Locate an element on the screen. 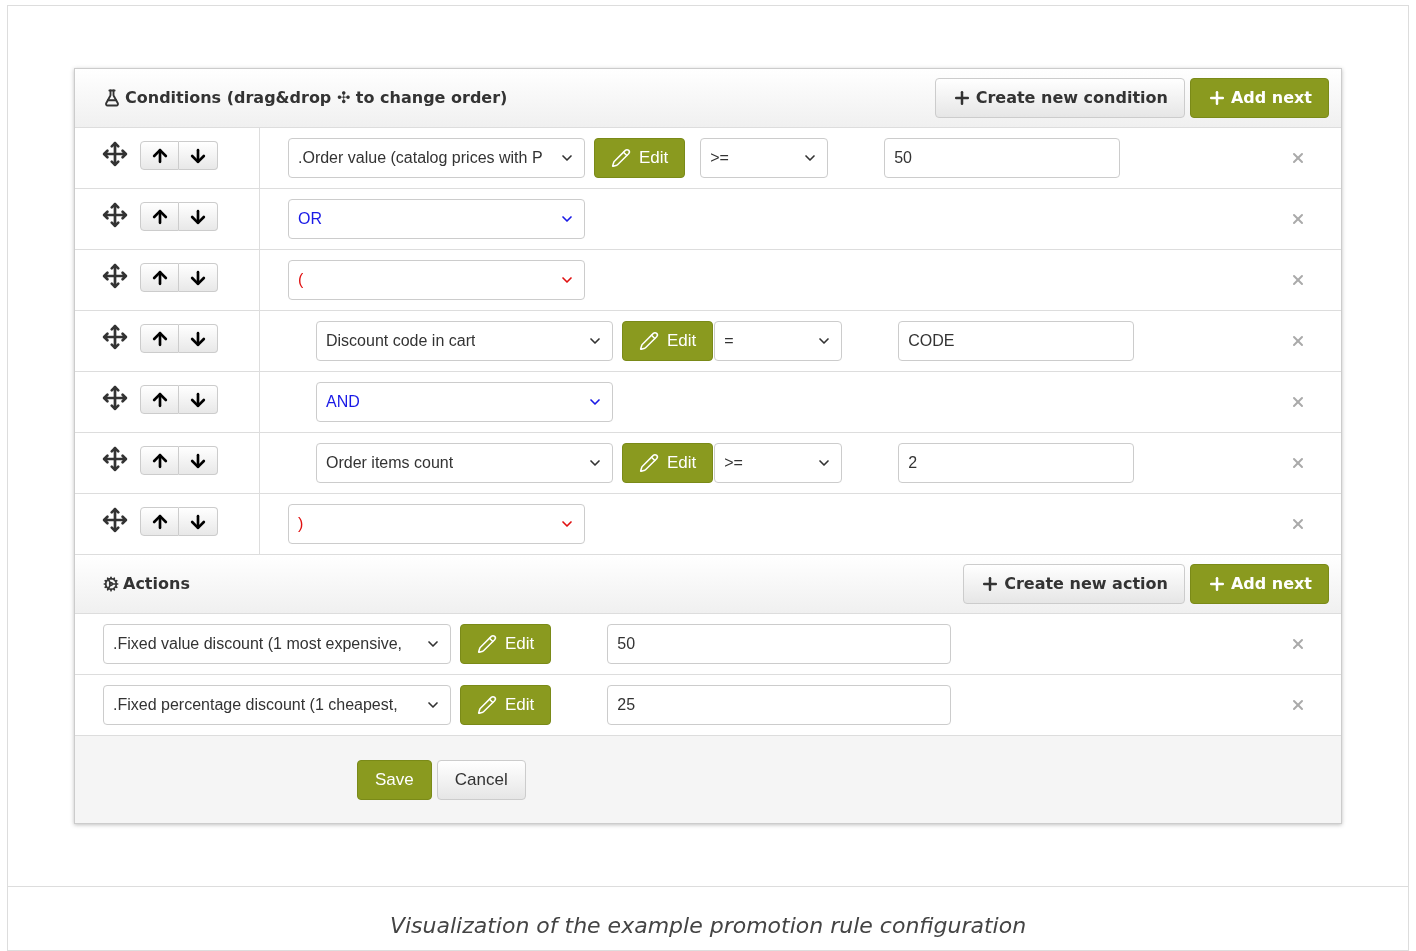 Image resolution: width=1416 pixels, height=951 pixels. section-title: Conditions (drag&drop ✣ to change order) is located at coordinates (316, 98).